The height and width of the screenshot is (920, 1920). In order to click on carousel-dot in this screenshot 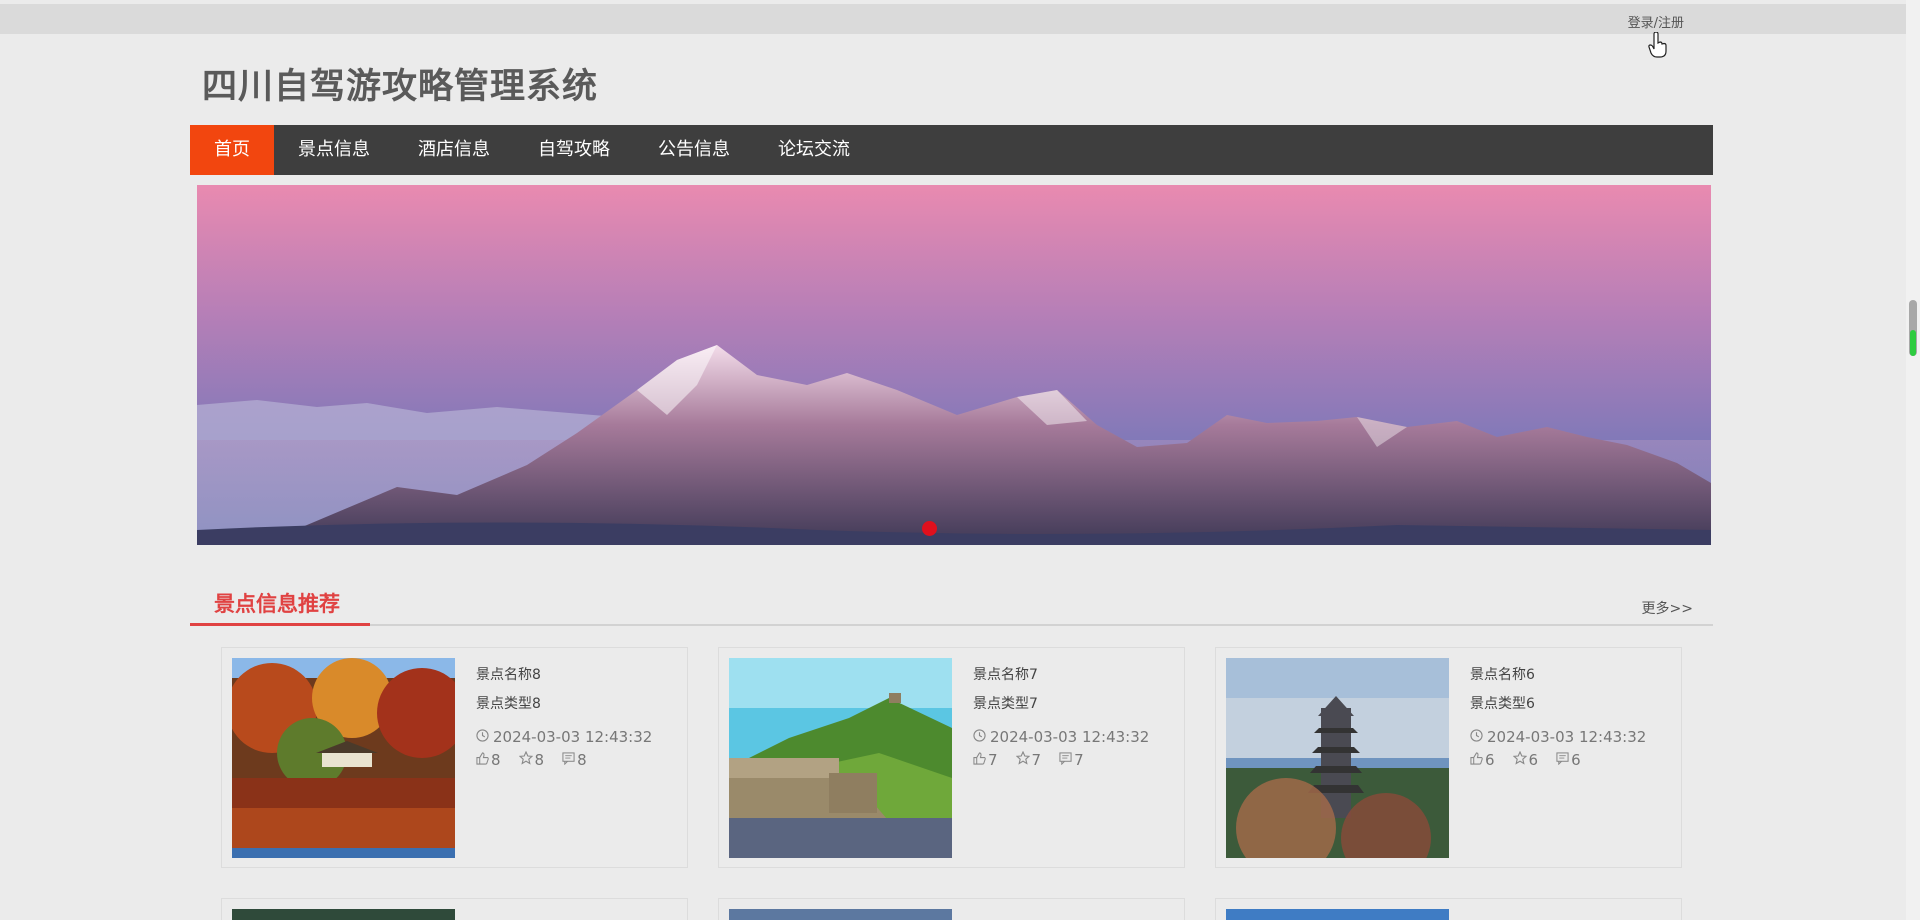, I will do `click(929, 528)`.